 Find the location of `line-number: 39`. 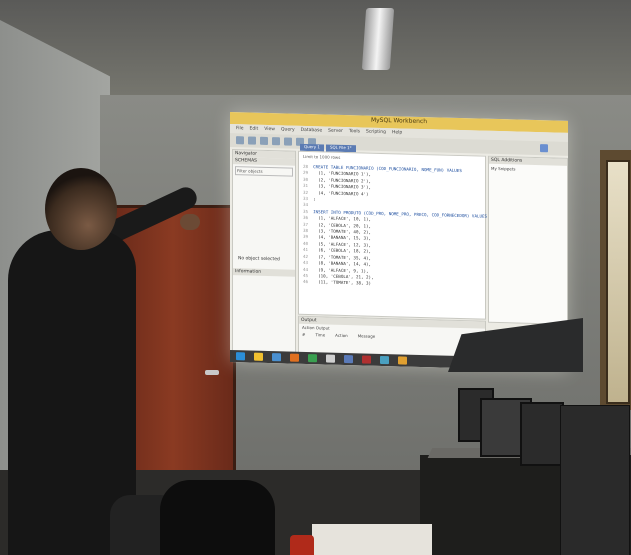

line-number: 39 is located at coordinates (308, 237).